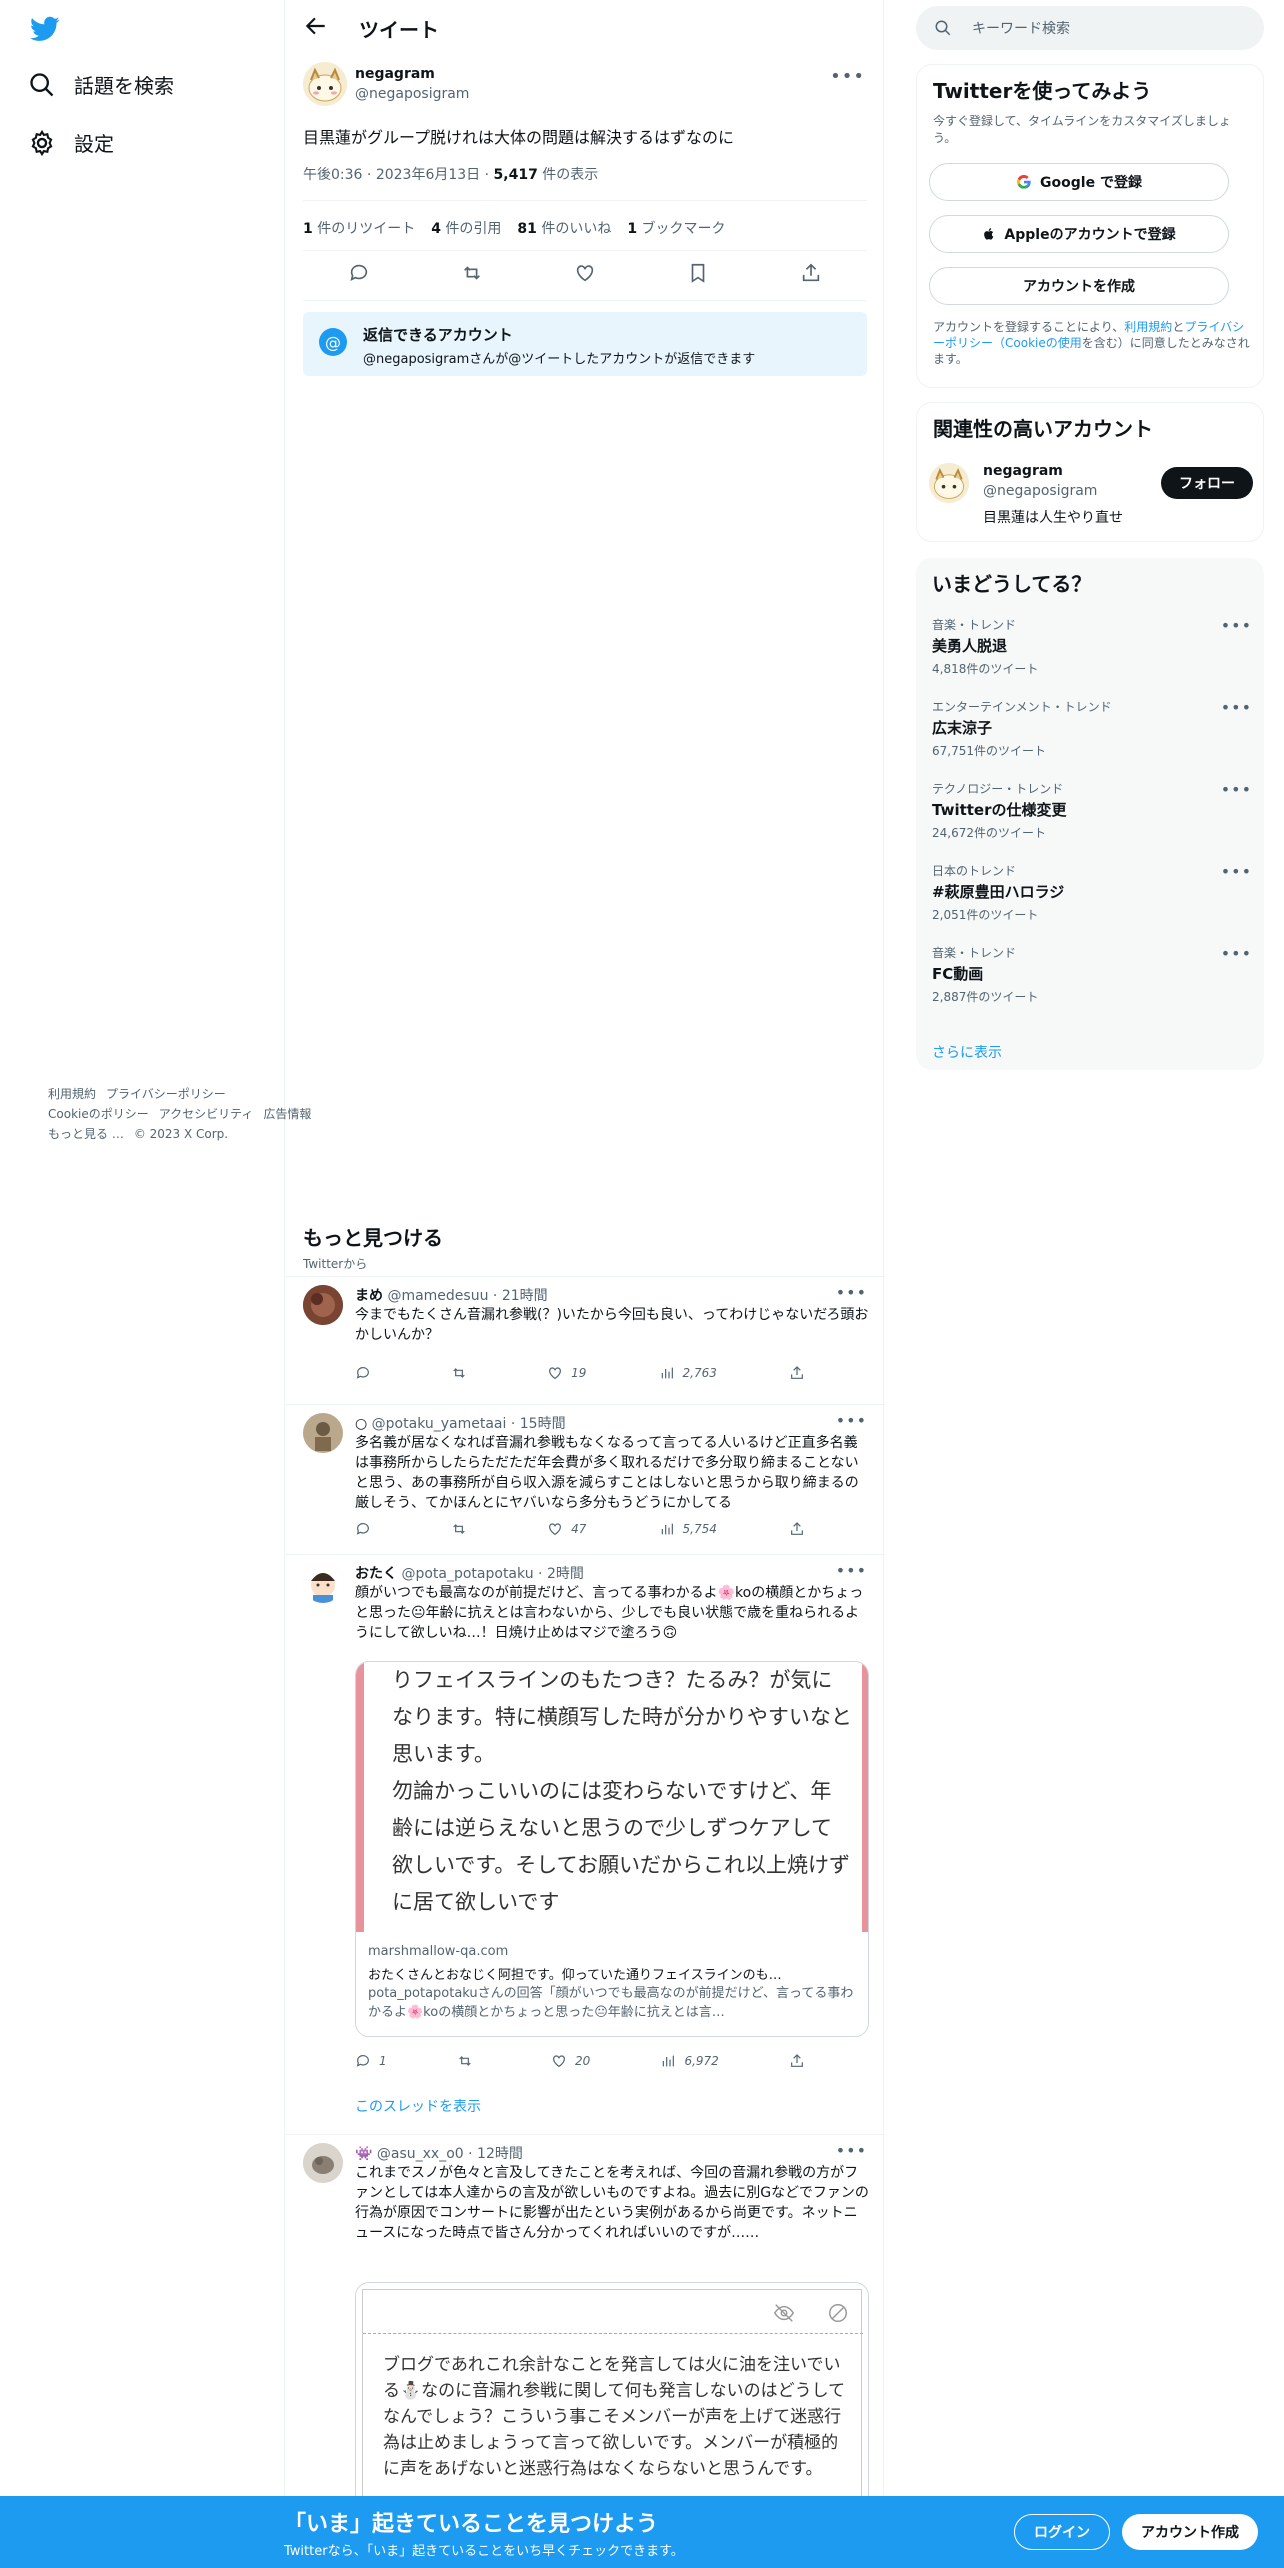 Image resolution: width=1284 pixels, height=2568 pixels. I want to click on reply-button: 1, so click(371, 2061).